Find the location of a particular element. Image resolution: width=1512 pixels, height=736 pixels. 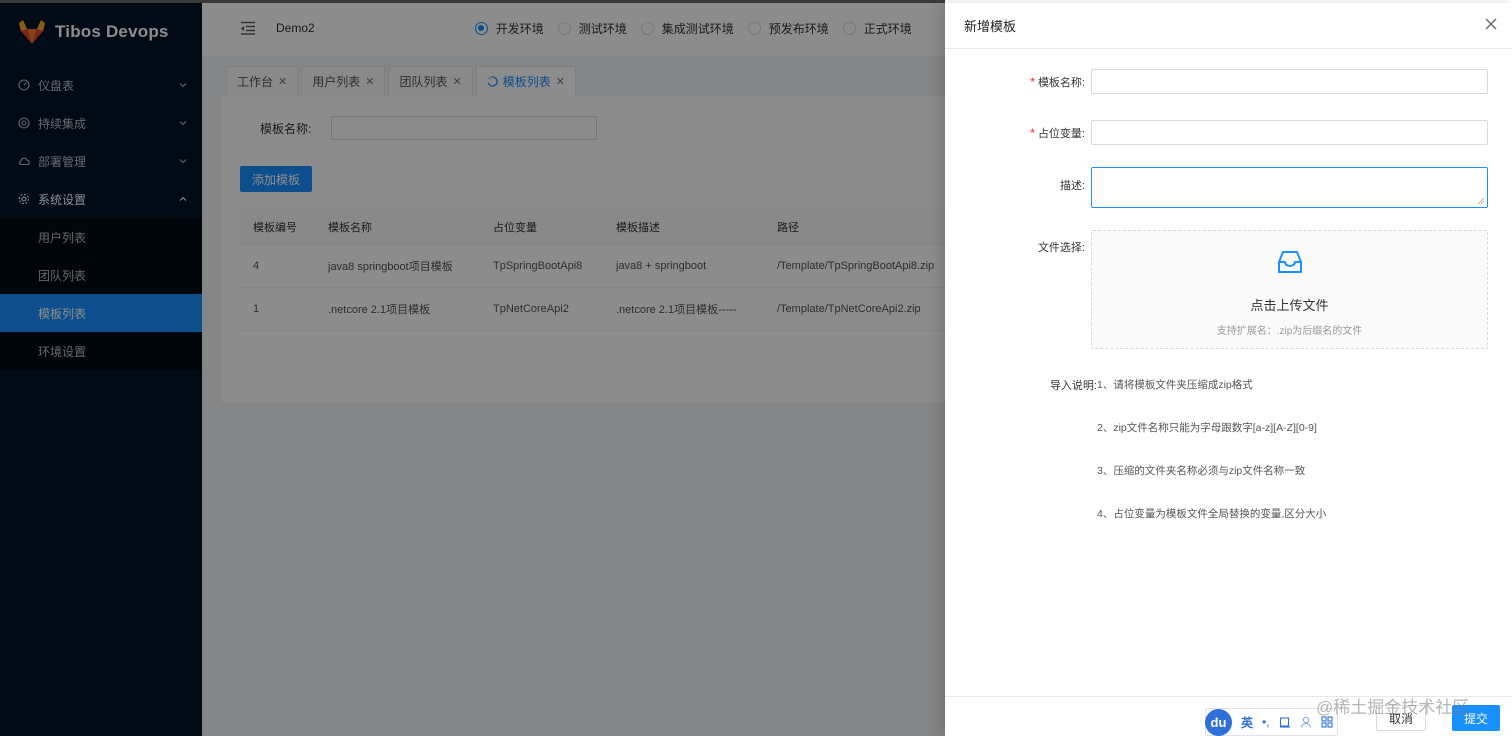

note-item: 1、请将模板文件夹压缩成zip格式 is located at coordinates (1175, 385).